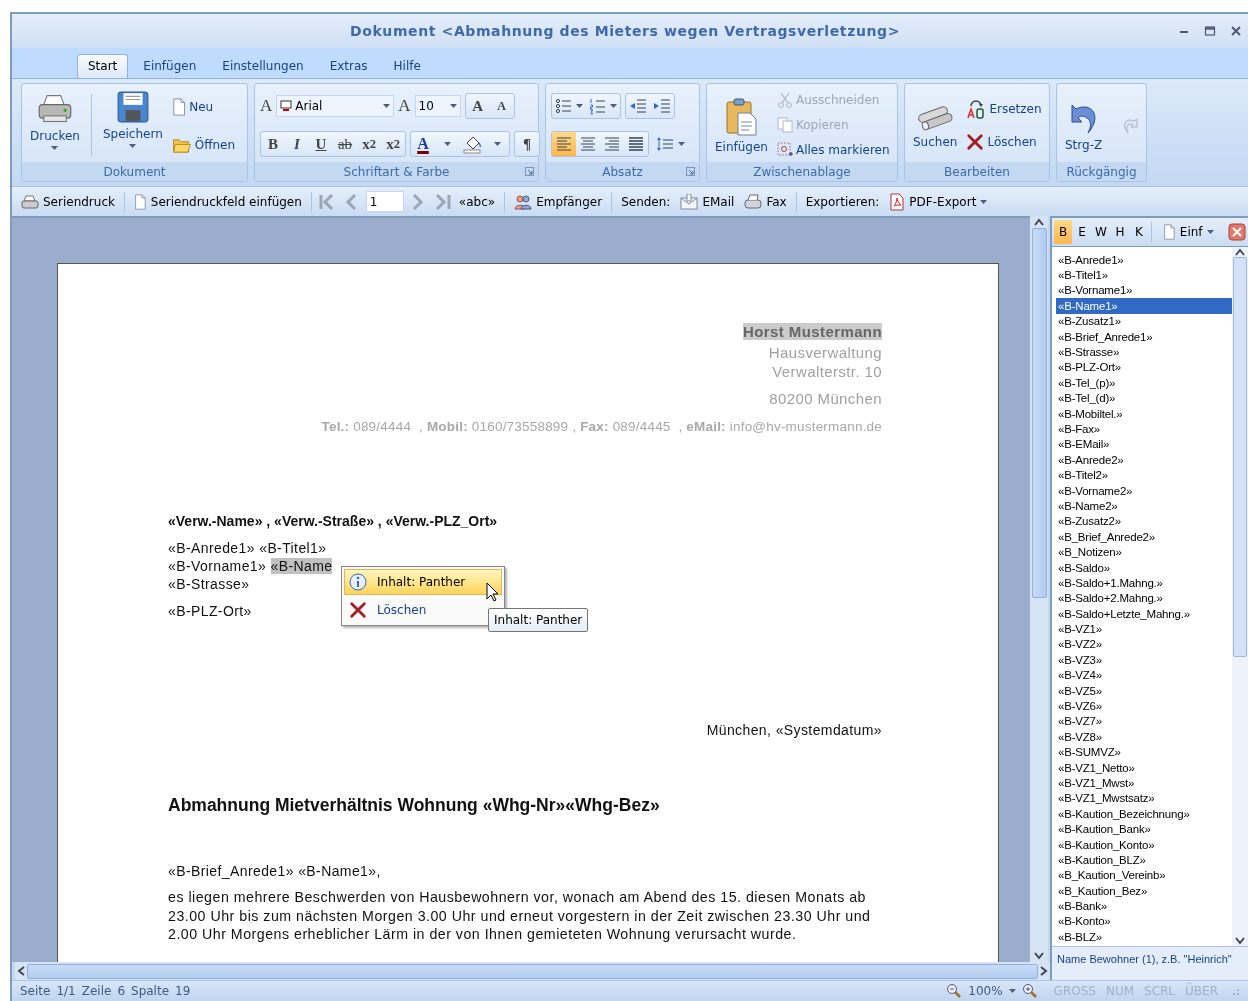 This screenshot has height=1001, width=1248. What do you see at coordinates (1144, 367) in the screenshot?
I see `list-item: «B-PLZ-Ort»` at bounding box center [1144, 367].